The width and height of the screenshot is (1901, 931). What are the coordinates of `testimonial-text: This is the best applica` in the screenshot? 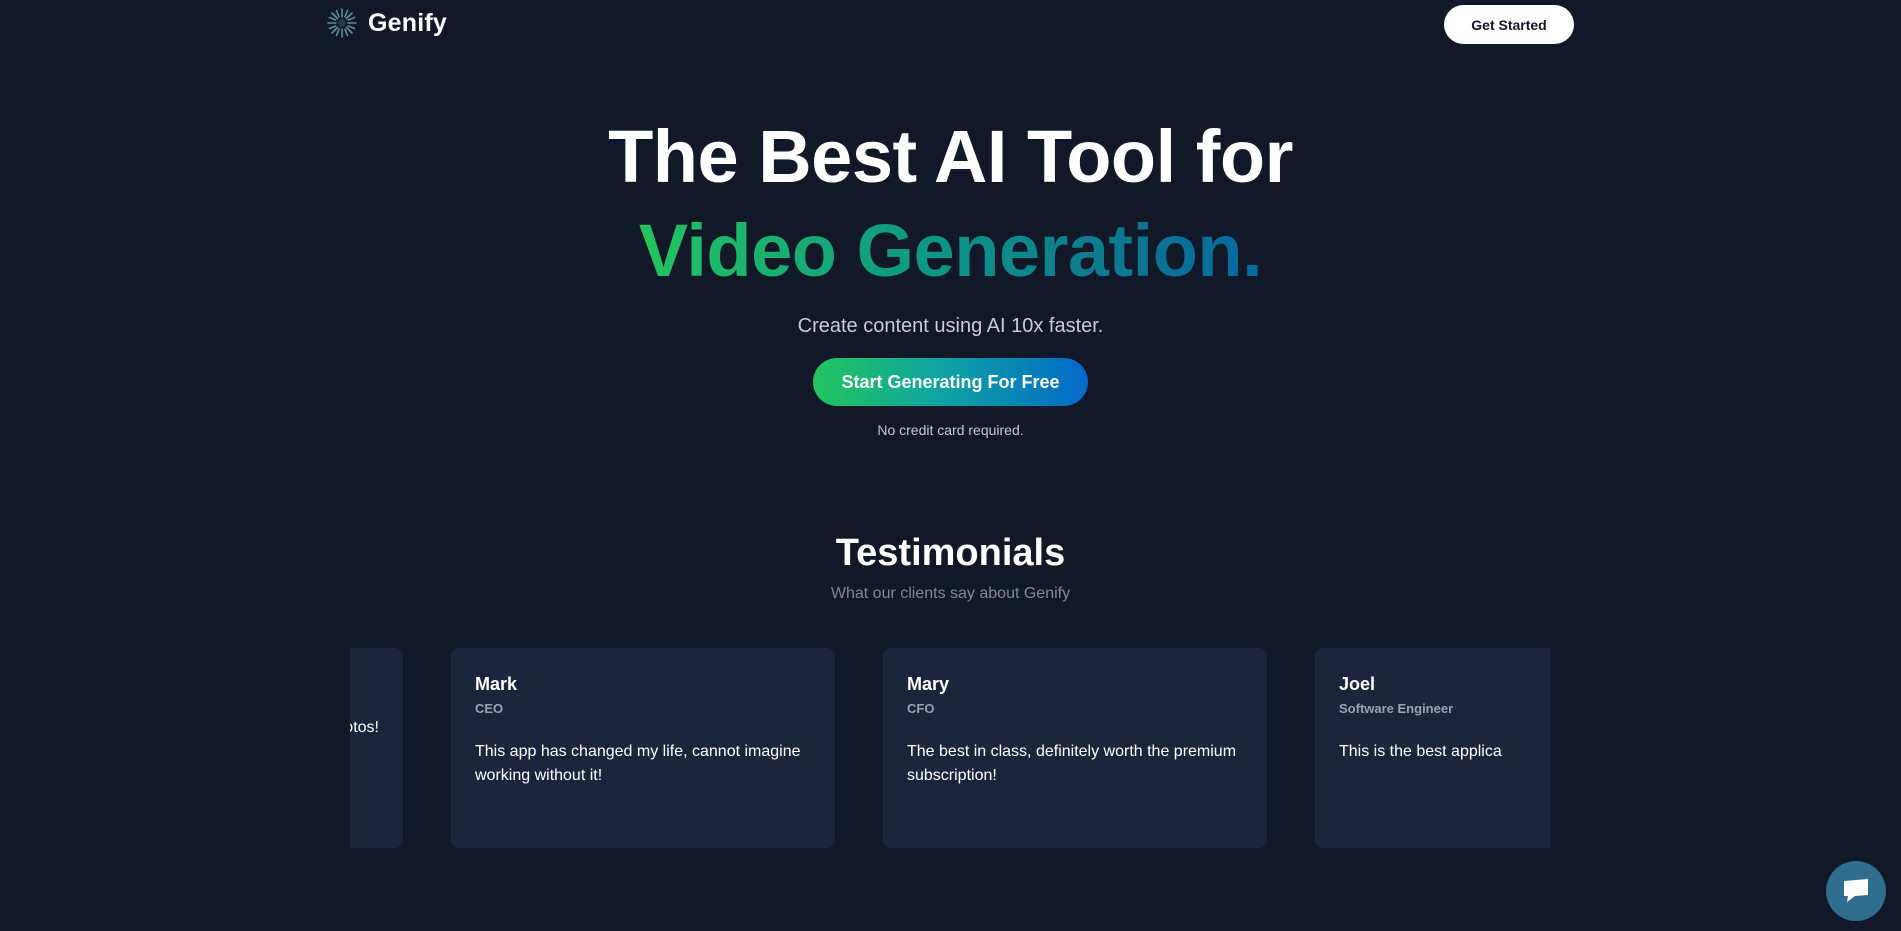 It's located at (1420, 751).